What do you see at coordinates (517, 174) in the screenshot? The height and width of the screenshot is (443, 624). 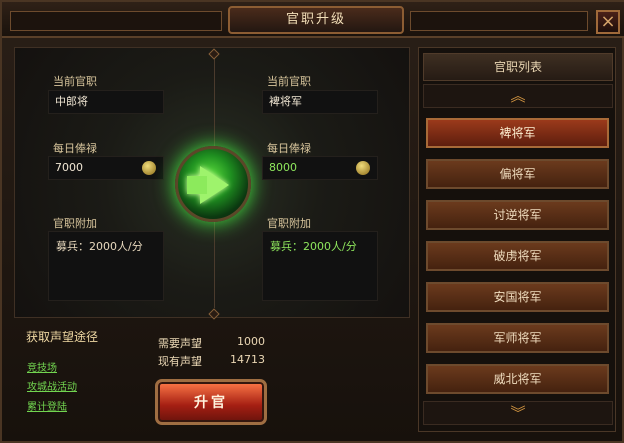 I see `rank-list-item-1: 偏将军` at bounding box center [517, 174].